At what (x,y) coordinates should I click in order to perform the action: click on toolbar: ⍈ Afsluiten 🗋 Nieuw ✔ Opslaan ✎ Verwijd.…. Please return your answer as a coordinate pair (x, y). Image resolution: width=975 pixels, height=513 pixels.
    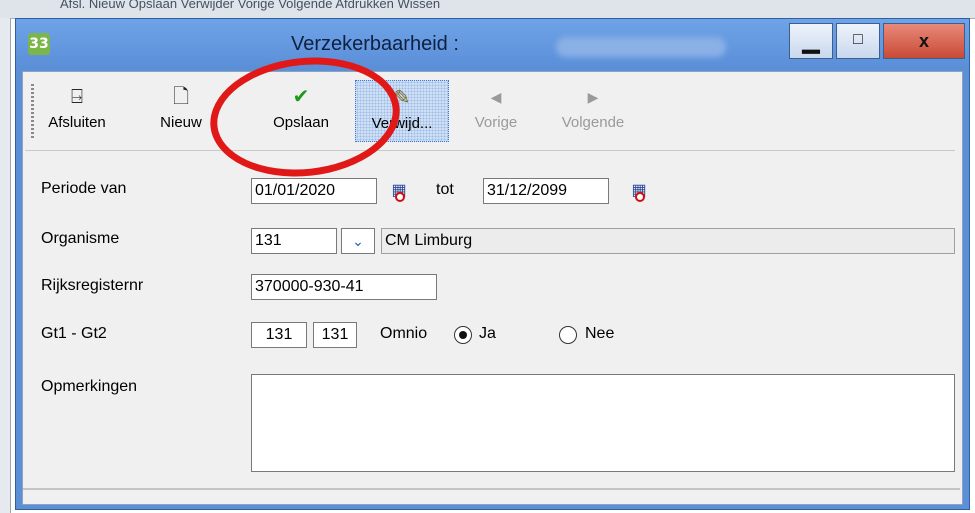
    Looking at the image, I should click on (490, 112).